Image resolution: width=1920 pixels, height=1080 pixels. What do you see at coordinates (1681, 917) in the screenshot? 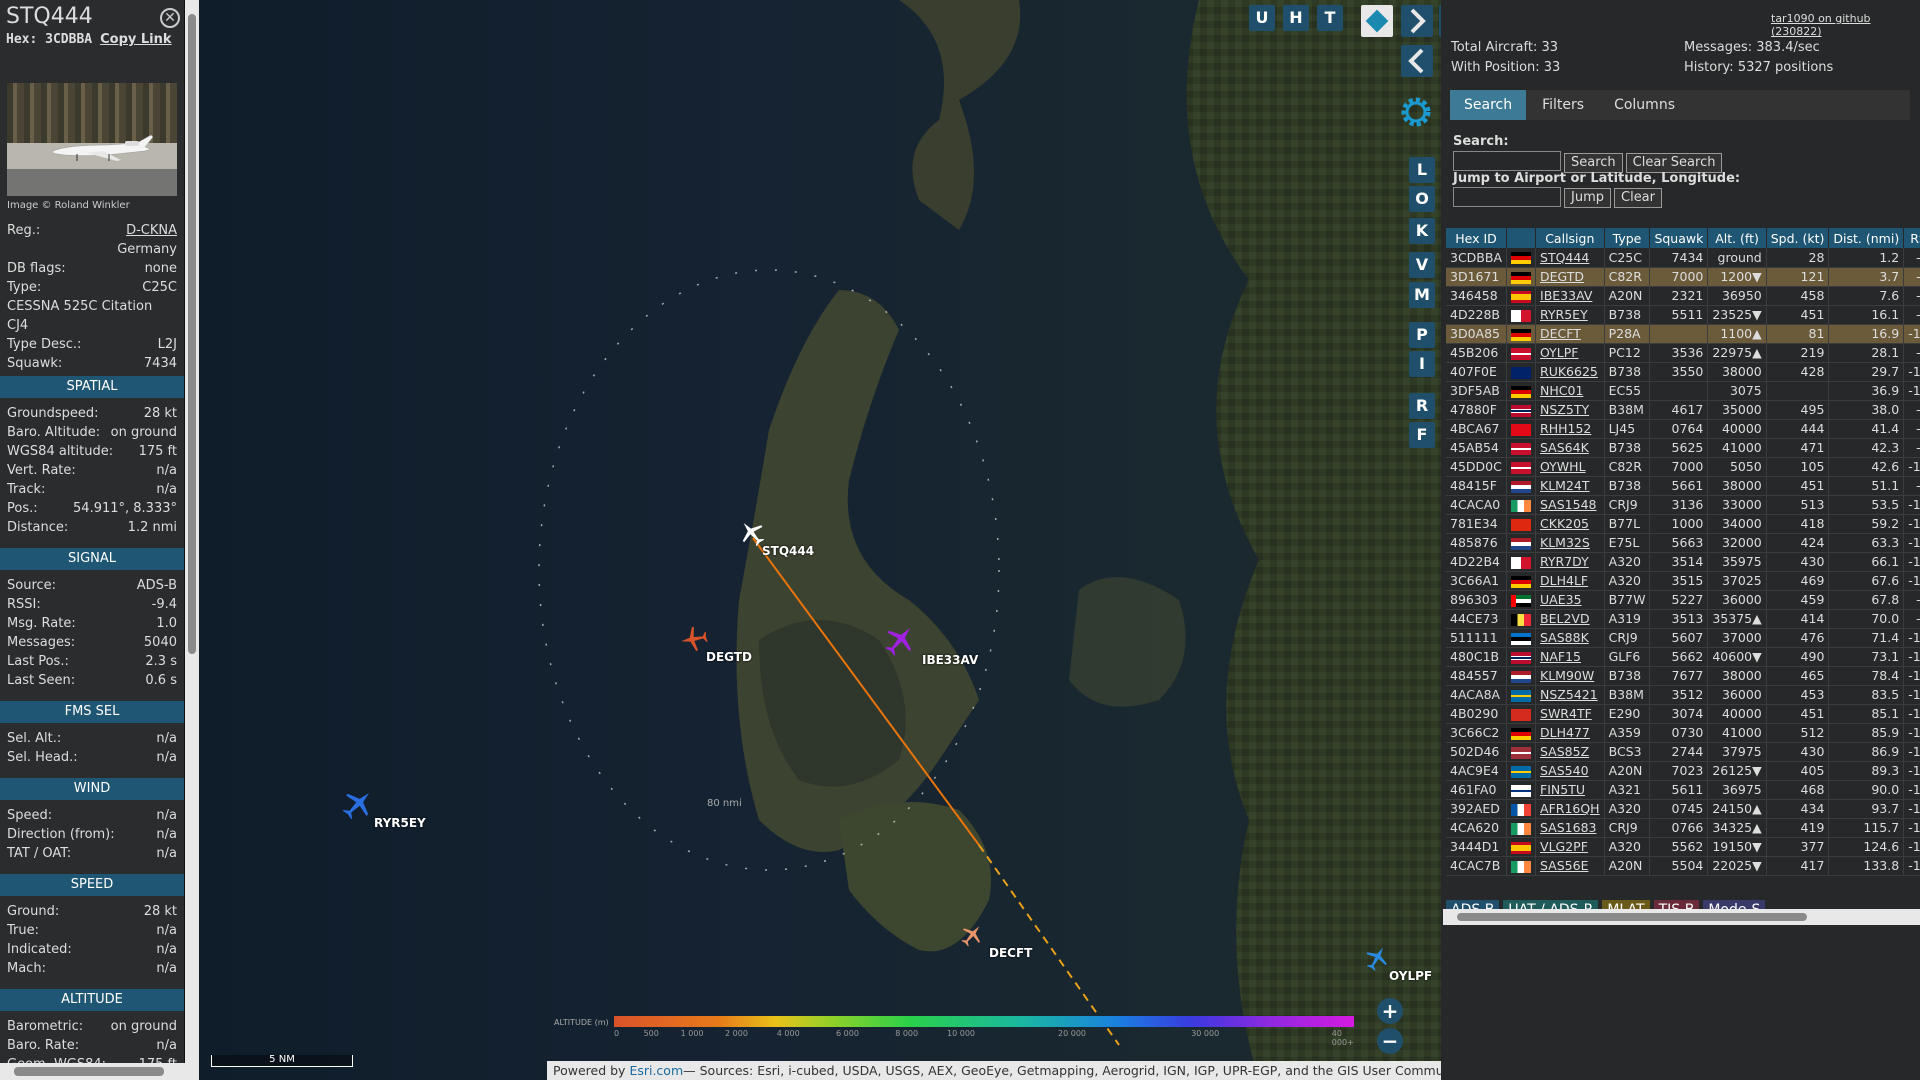
I see `table-hscrollbar` at bounding box center [1681, 917].